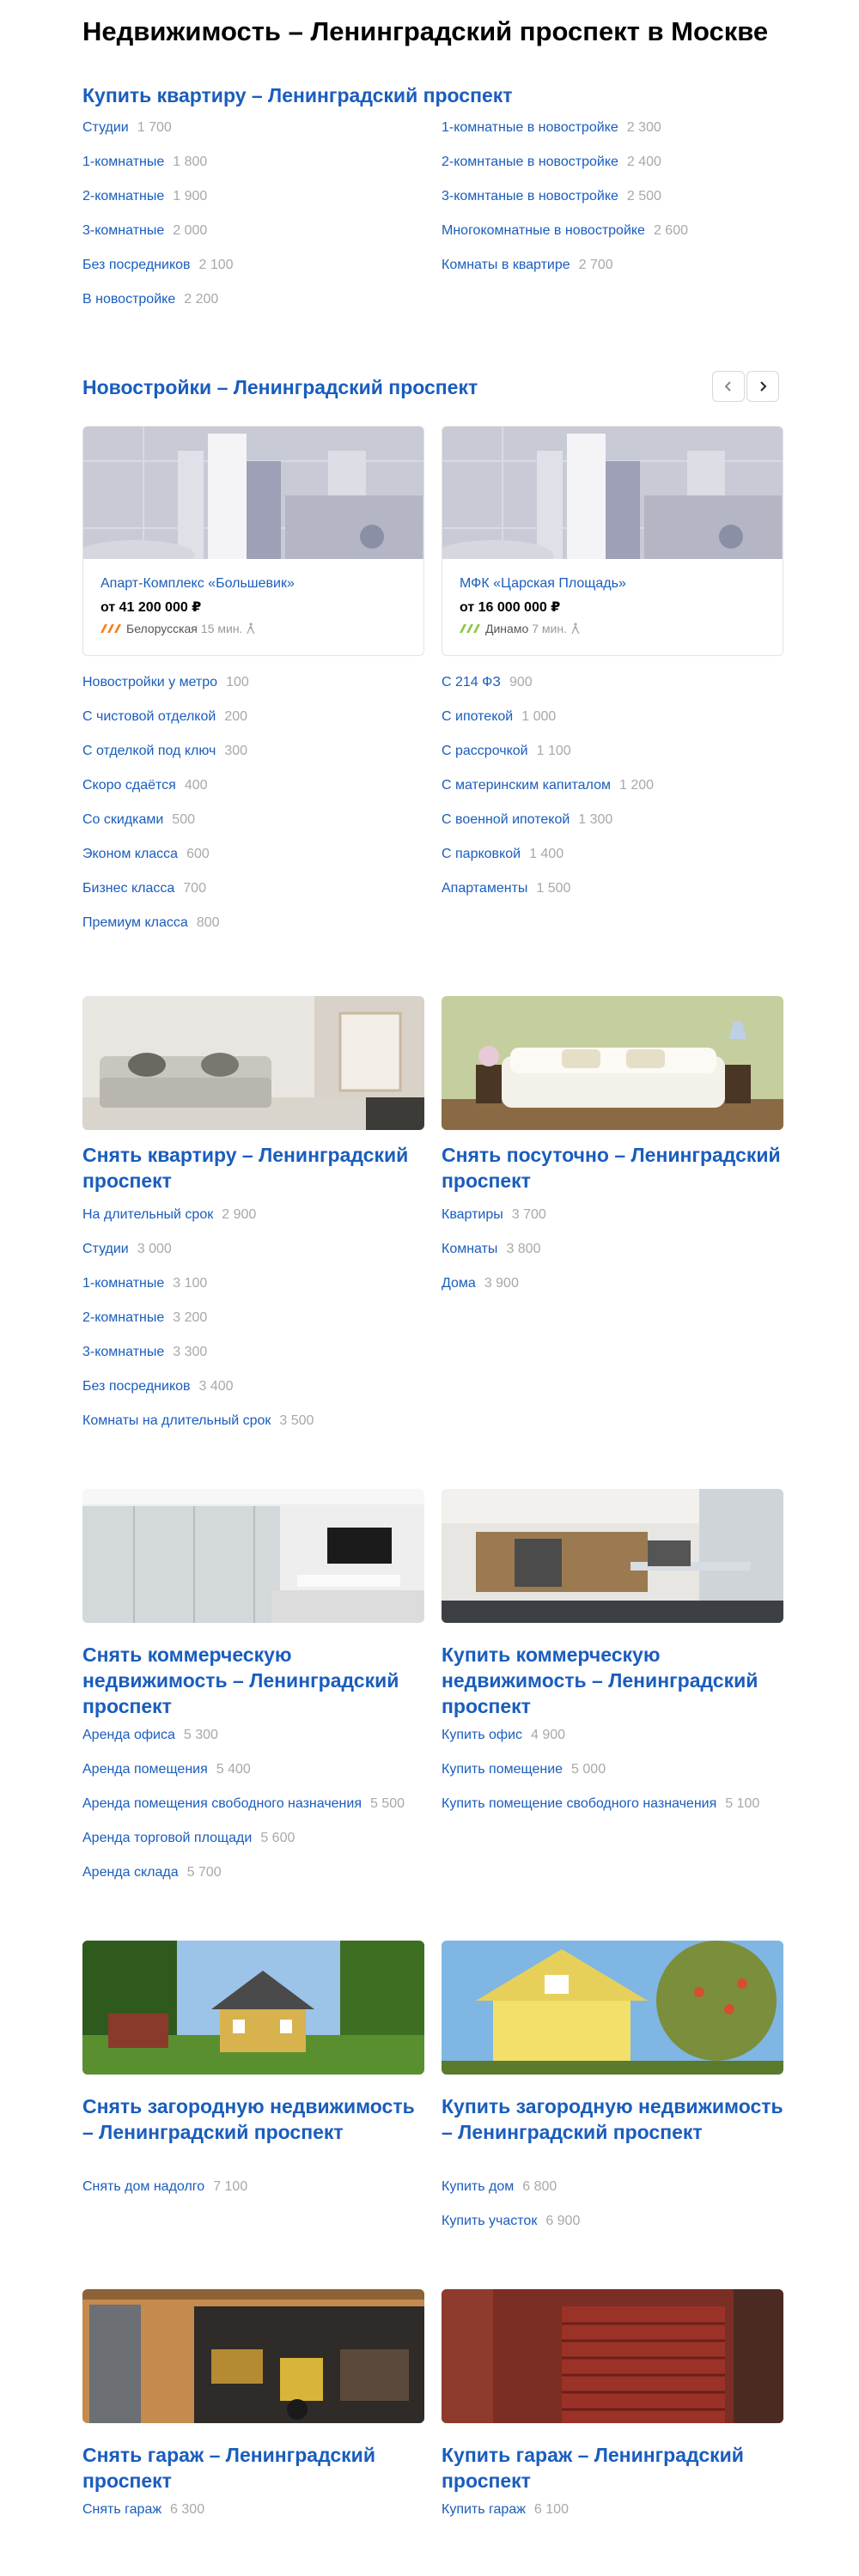 Image resolution: width=859 pixels, height=2576 pixels. What do you see at coordinates (135, 923) in the screenshot?
I see `link: Премиум класса` at bounding box center [135, 923].